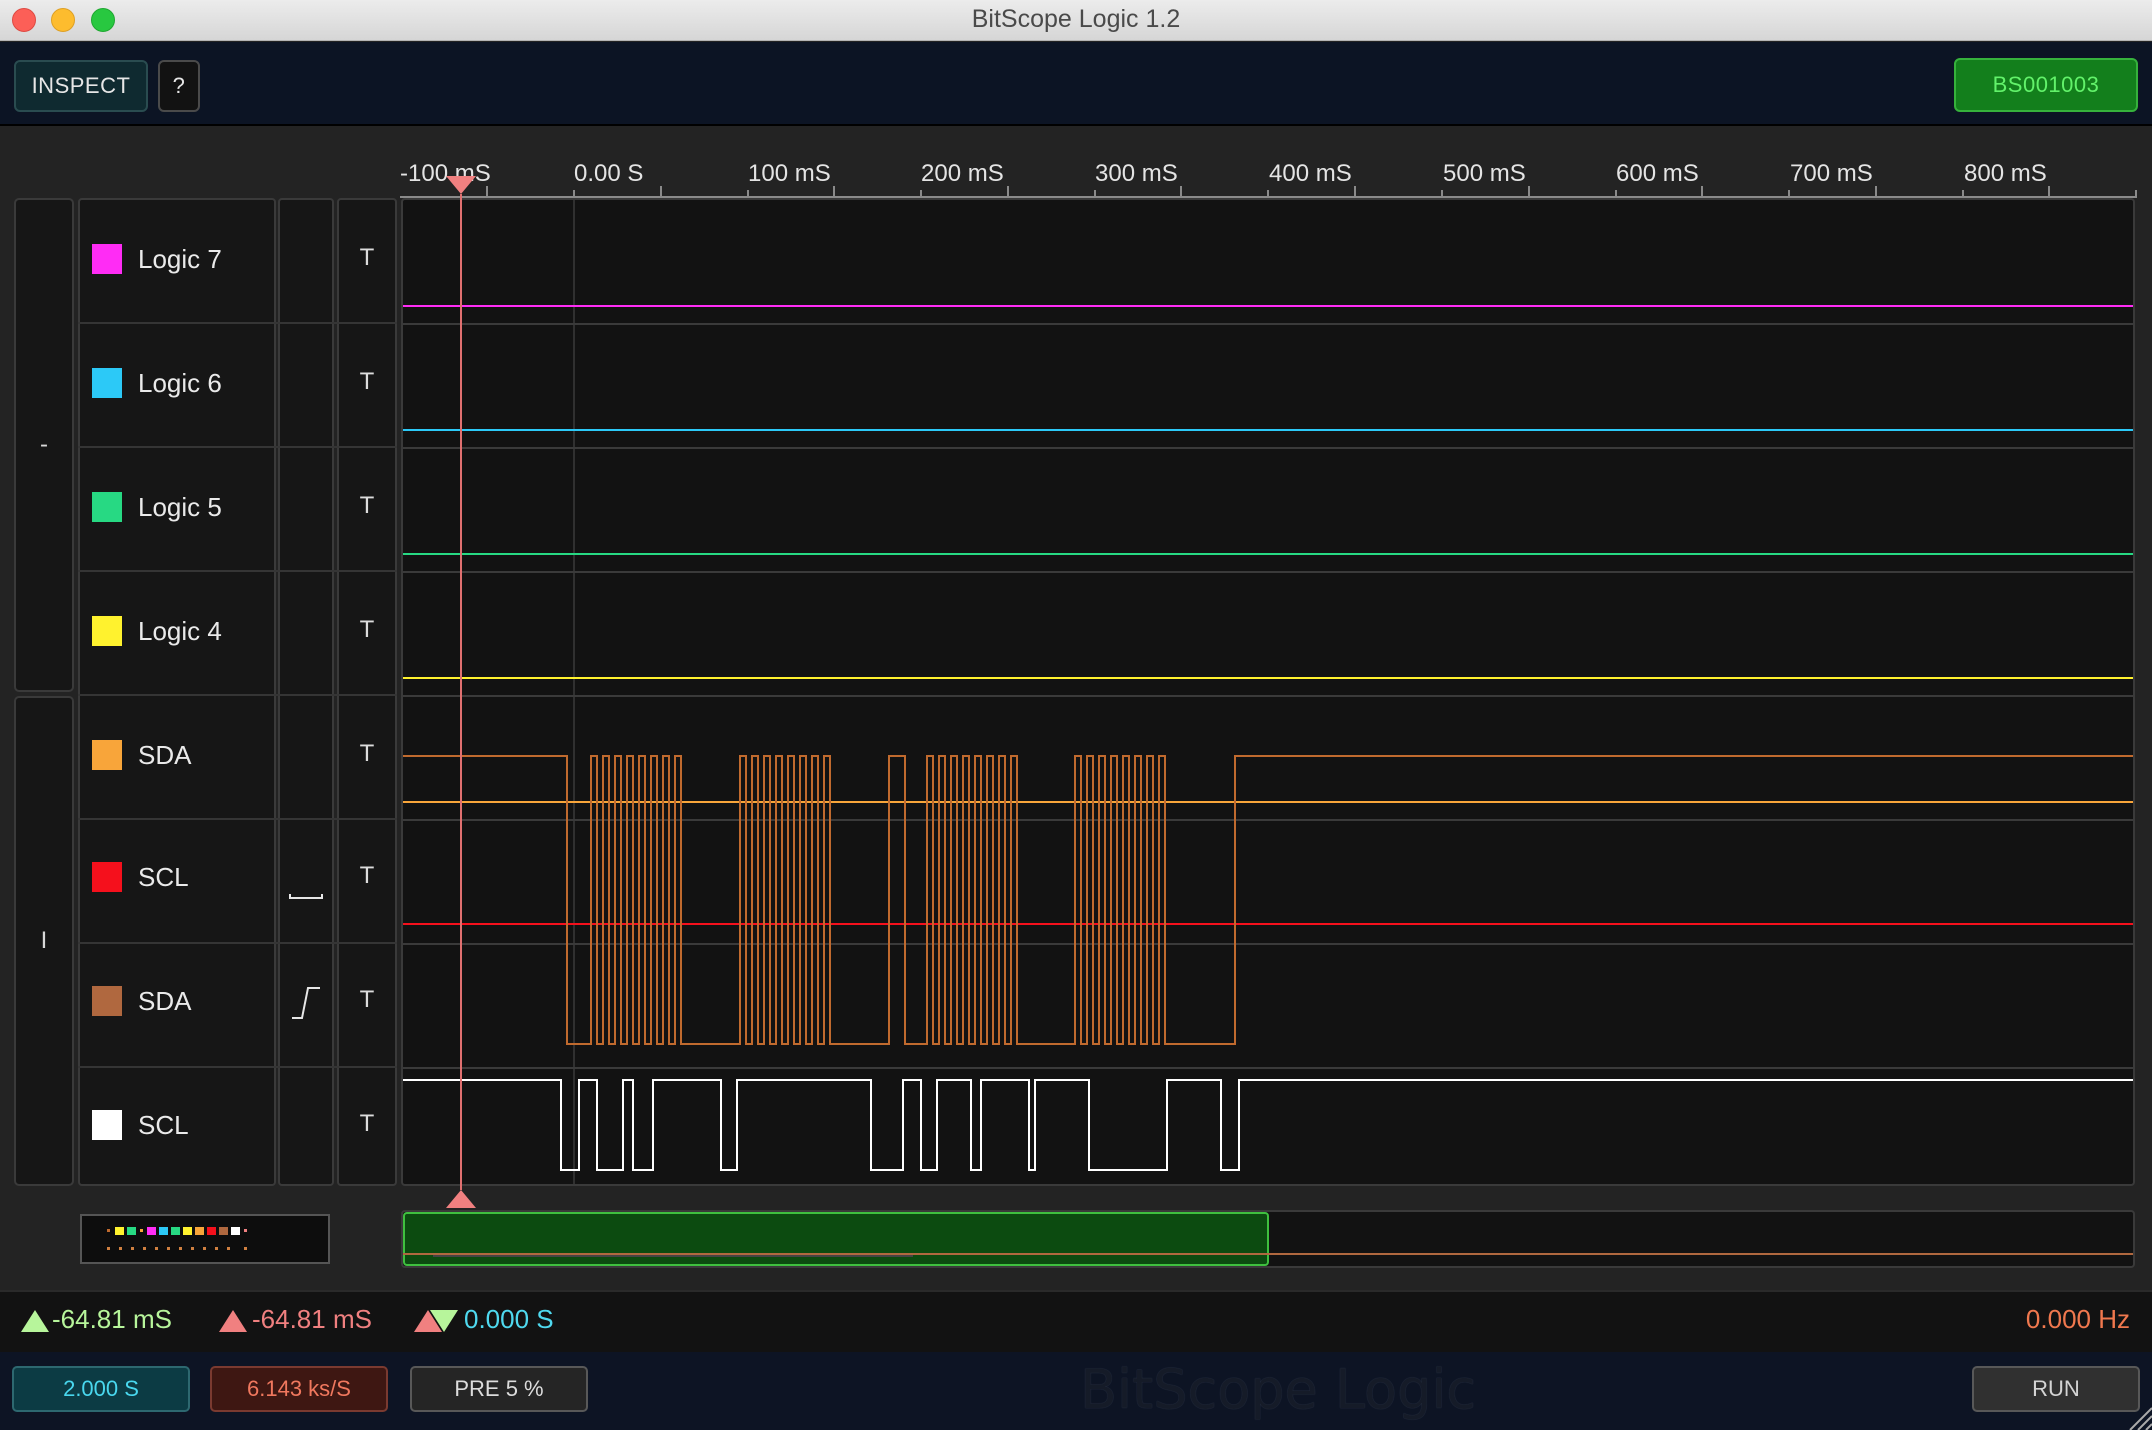 The width and height of the screenshot is (2152, 1430). What do you see at coordinates (312, 1319) in the screenshot?
I see `cursor-b-time: -64.81 mS` at bounding box center [312, 1319].